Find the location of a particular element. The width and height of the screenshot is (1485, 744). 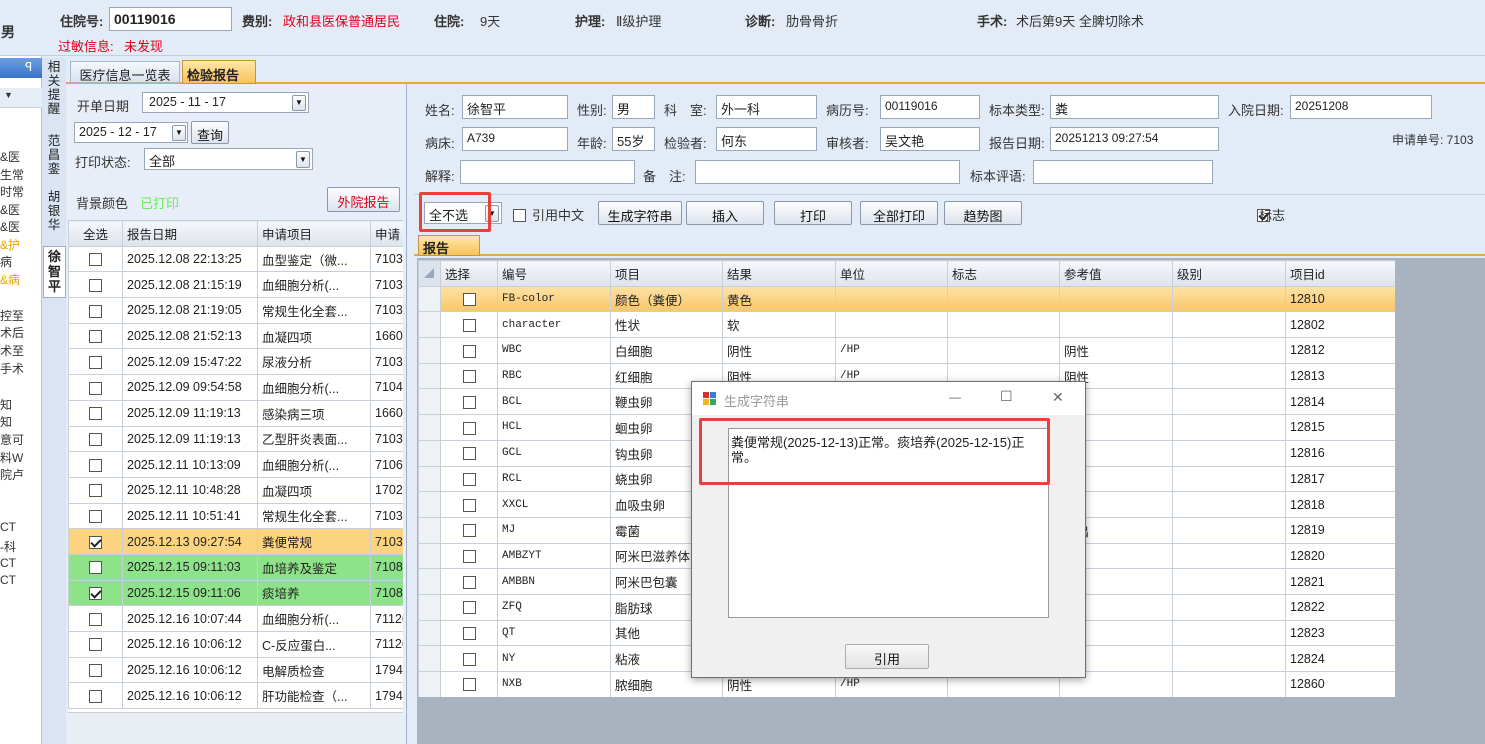

print-status-dropdown: ▼ is located at coordinates (303, 159).